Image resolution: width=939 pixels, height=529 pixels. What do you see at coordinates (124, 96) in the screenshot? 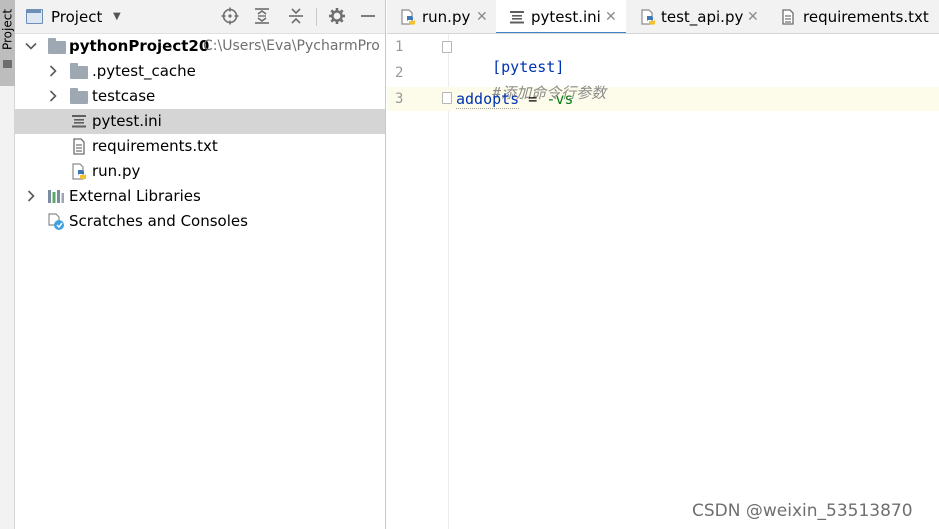
I see `tree-item-label: testcase` at bounding box center [124, 96].